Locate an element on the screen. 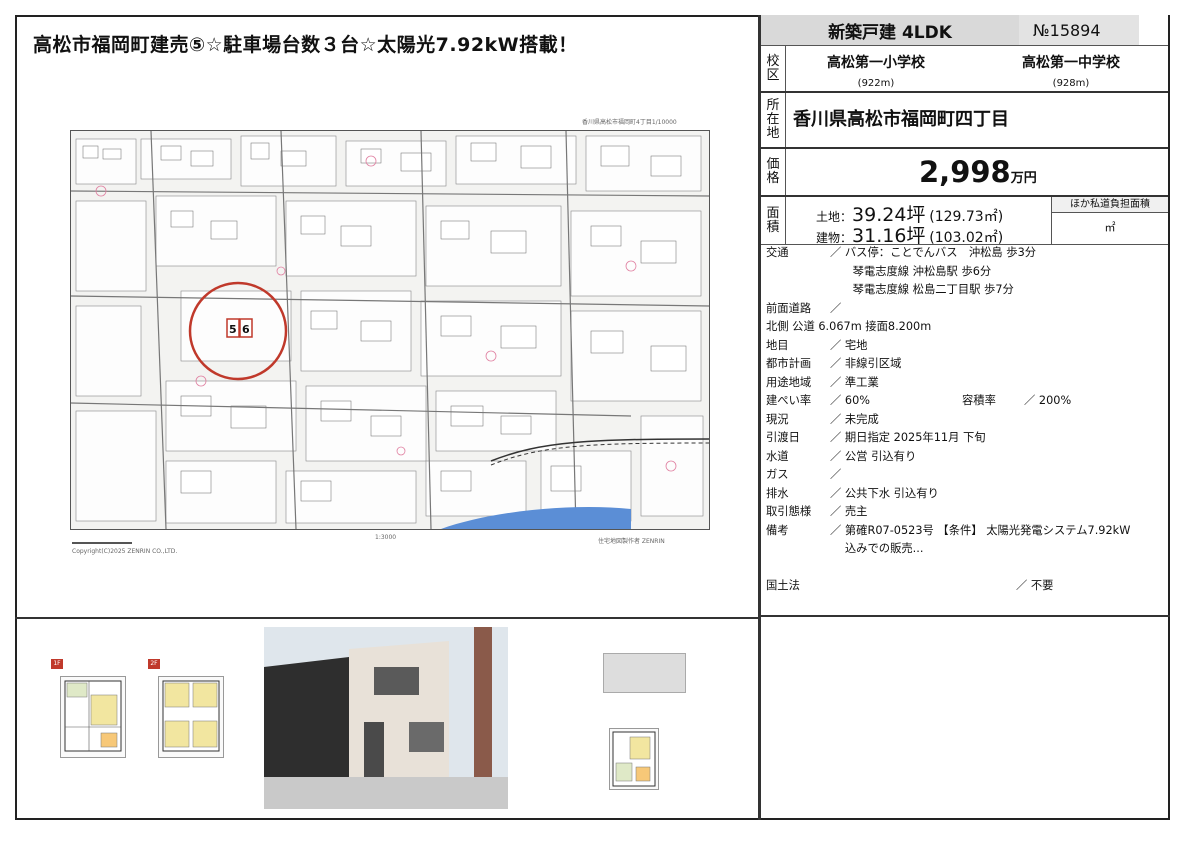  detail-row: 国土法 ／ 不要 is located at coordinates (966, 586).